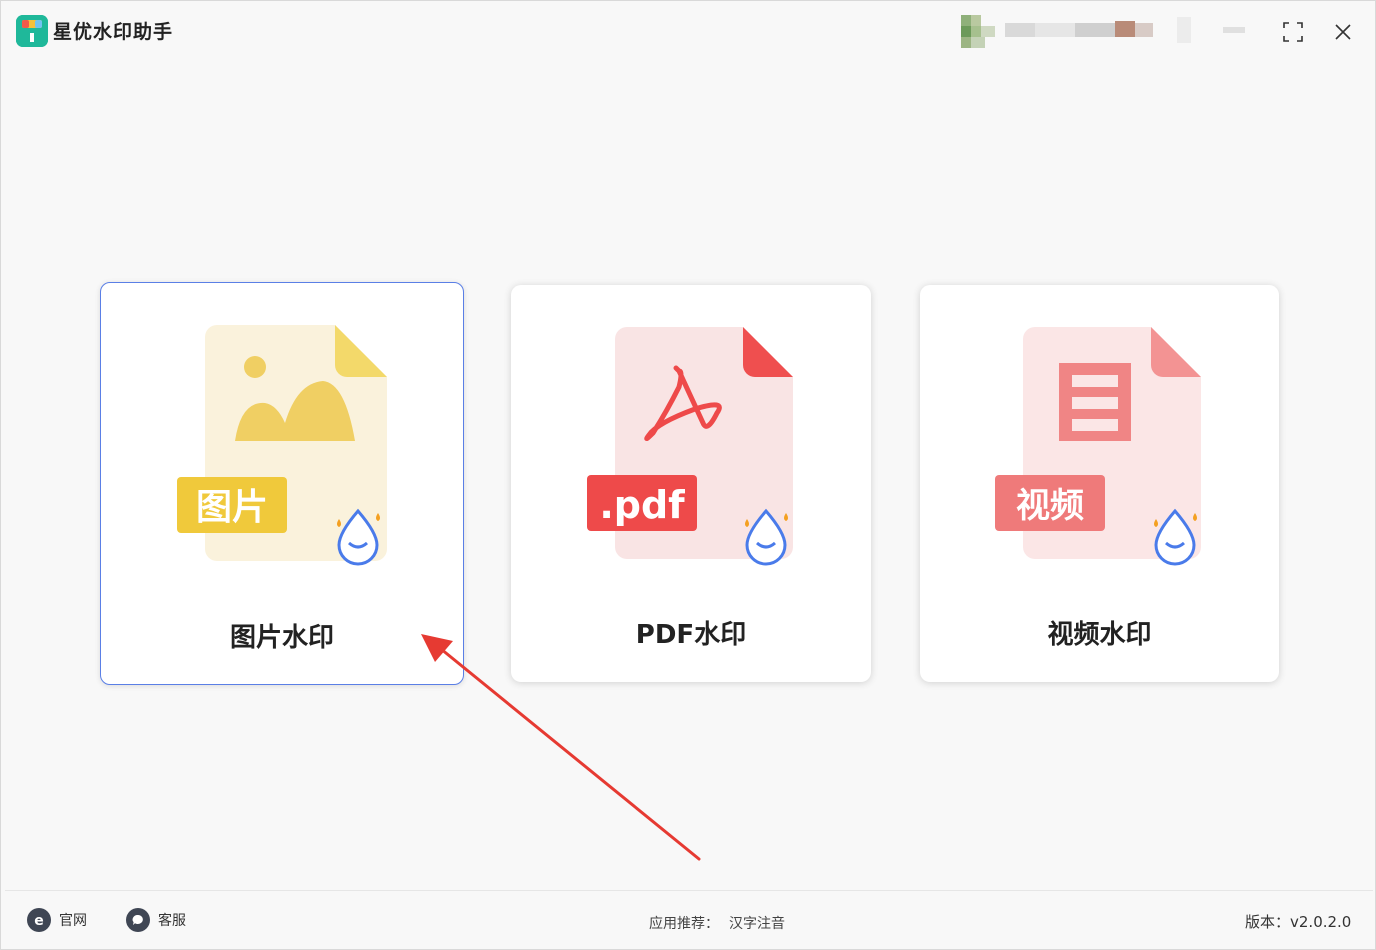  Describe the element at coordinates (156, 920) in the screenshot. I see `customer-service-link: 客服` at that location.